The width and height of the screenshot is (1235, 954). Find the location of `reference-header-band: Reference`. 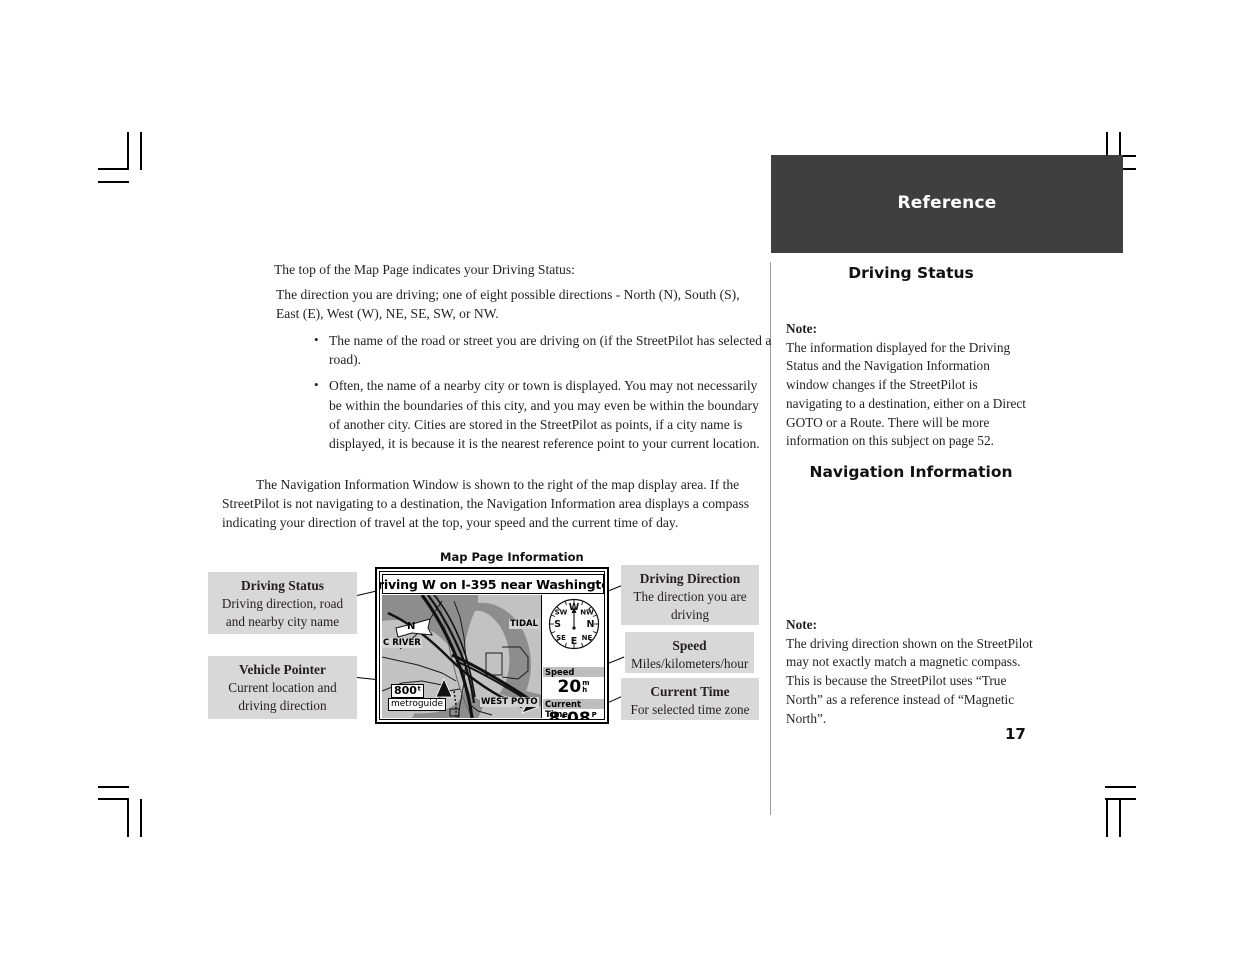

reference-header-band: Reference is located at coordinates (947, 204).